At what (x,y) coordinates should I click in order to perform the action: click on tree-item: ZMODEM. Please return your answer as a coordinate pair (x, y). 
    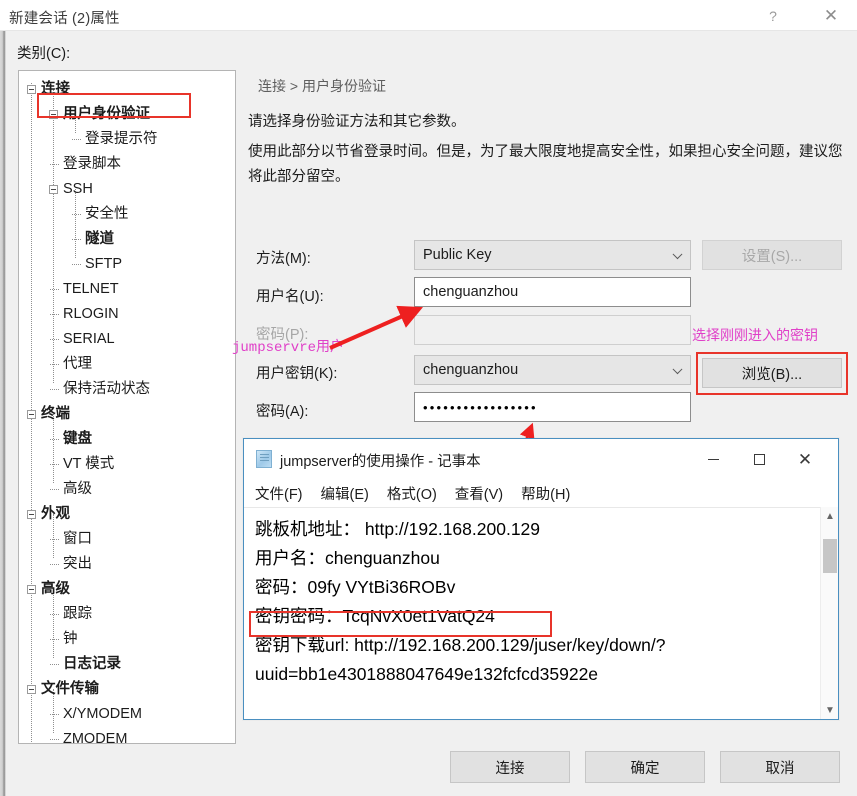
    Looking at the image, I should click on (127, 735).